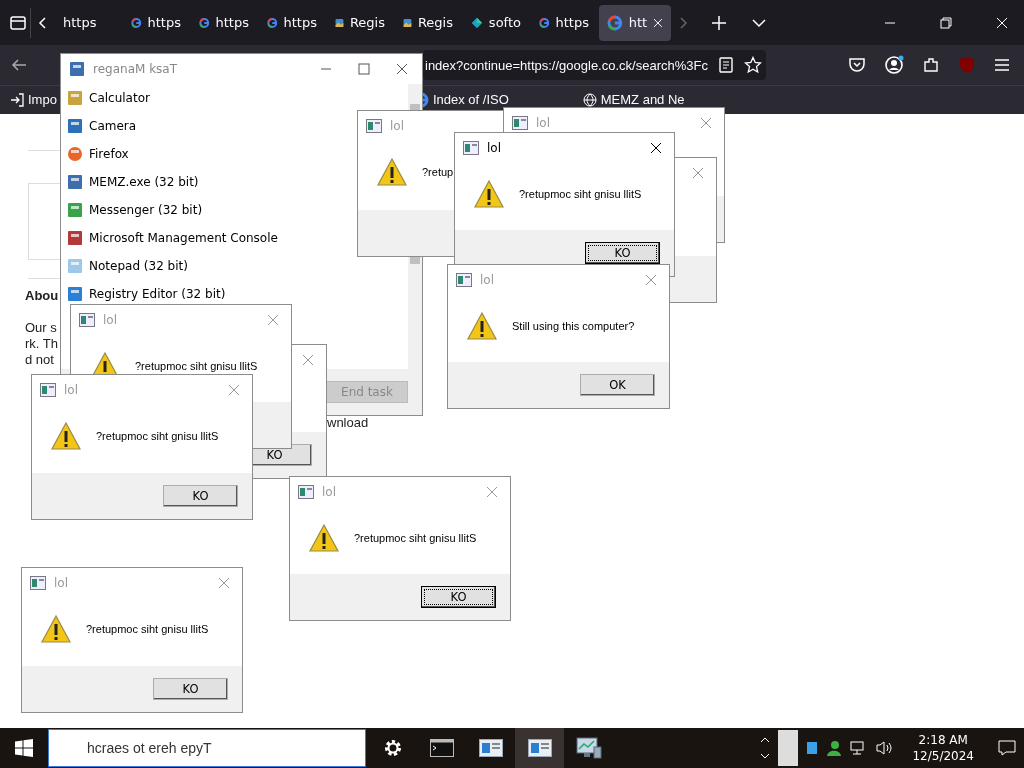 This screenshot has height=768, width=1024. What do you see at coordinates (573, 326) in the screenshot?
I see `dialog-message: Still using this computer?` at bounding box center [573, 326].